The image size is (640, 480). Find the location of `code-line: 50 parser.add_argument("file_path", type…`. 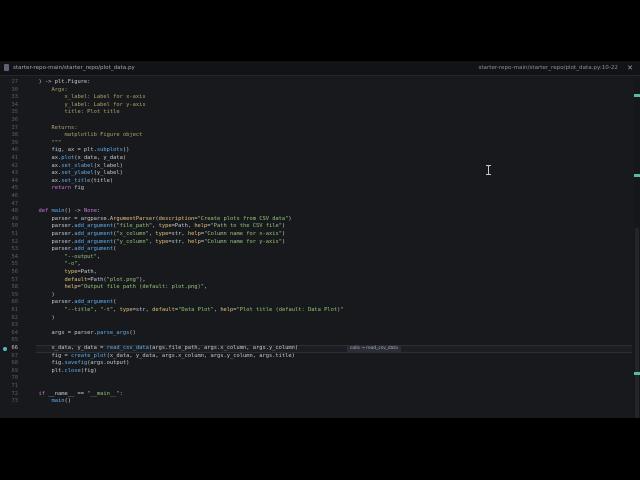

code-line: 50 parser.add_argument("file_path", type… is located at coordinates (316, 227).